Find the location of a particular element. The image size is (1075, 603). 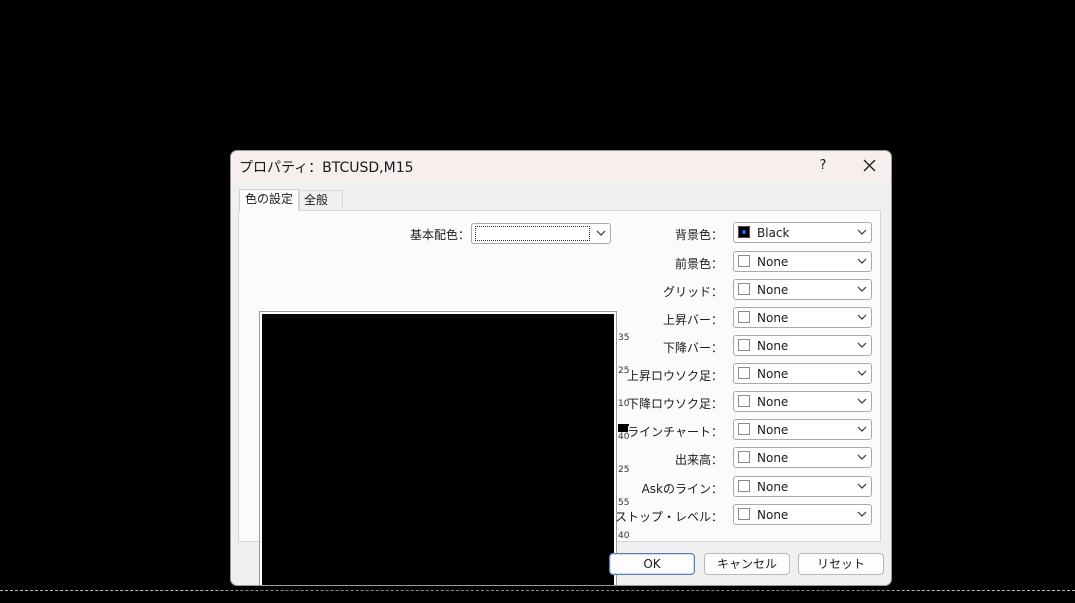

bg-color-label: 背景色： is located at coordinates (698, 235).